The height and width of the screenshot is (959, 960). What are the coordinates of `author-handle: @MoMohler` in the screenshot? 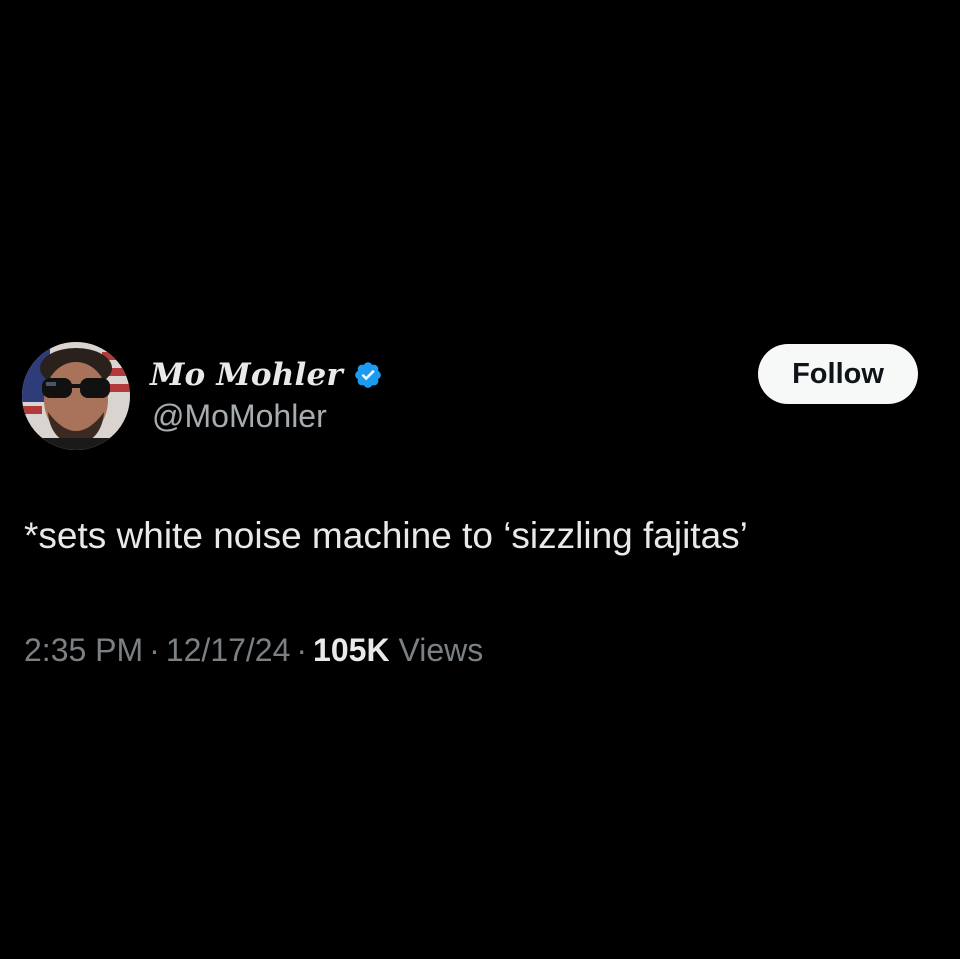 It's located at (239, 416).